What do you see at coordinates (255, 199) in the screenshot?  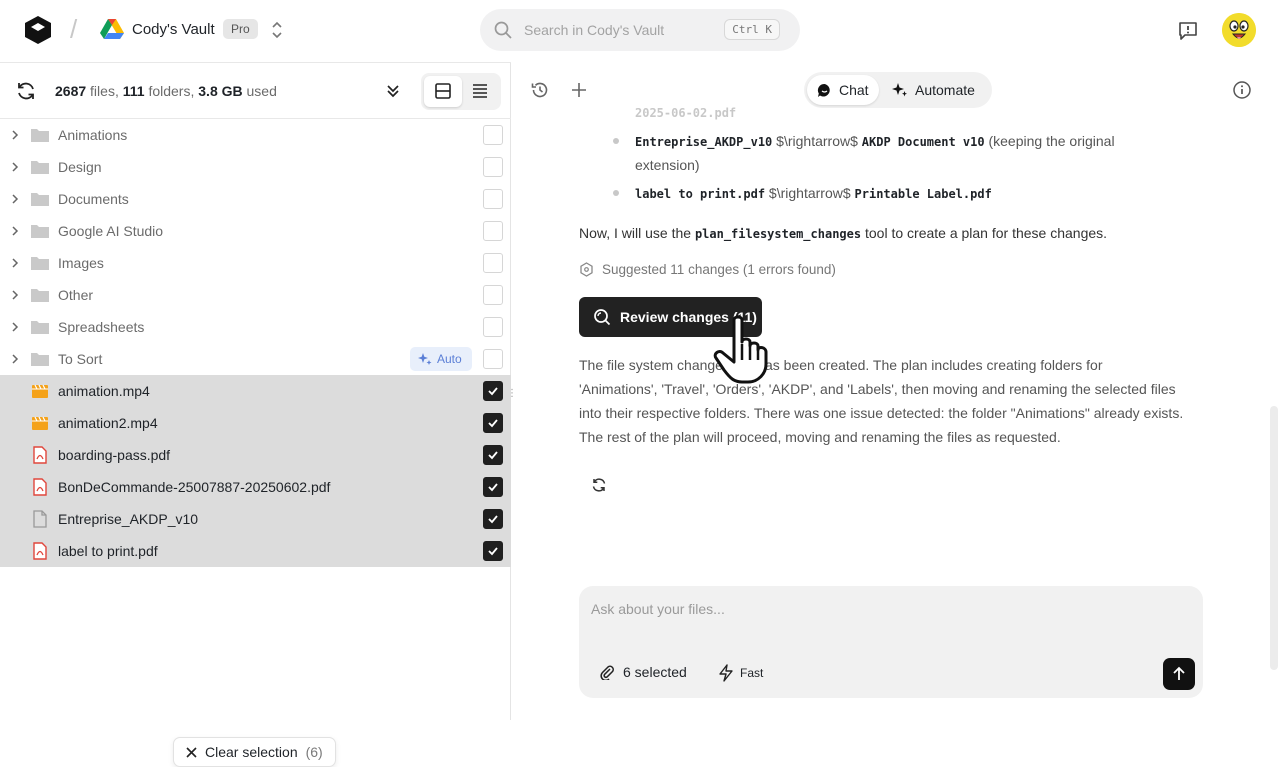 I see `folder-row-documents: Documents` at bounding box center [255, 199].